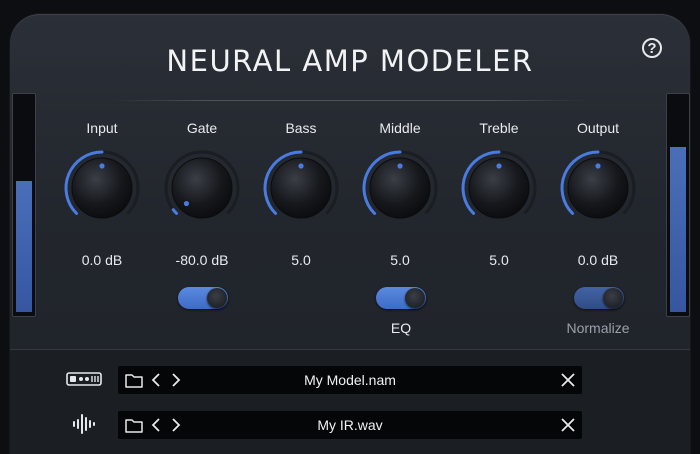 This screenshot has width=700, height=454. Describe the element at coordinates (84, 424) in the screenshot. I see `waveform-icon` at that location.